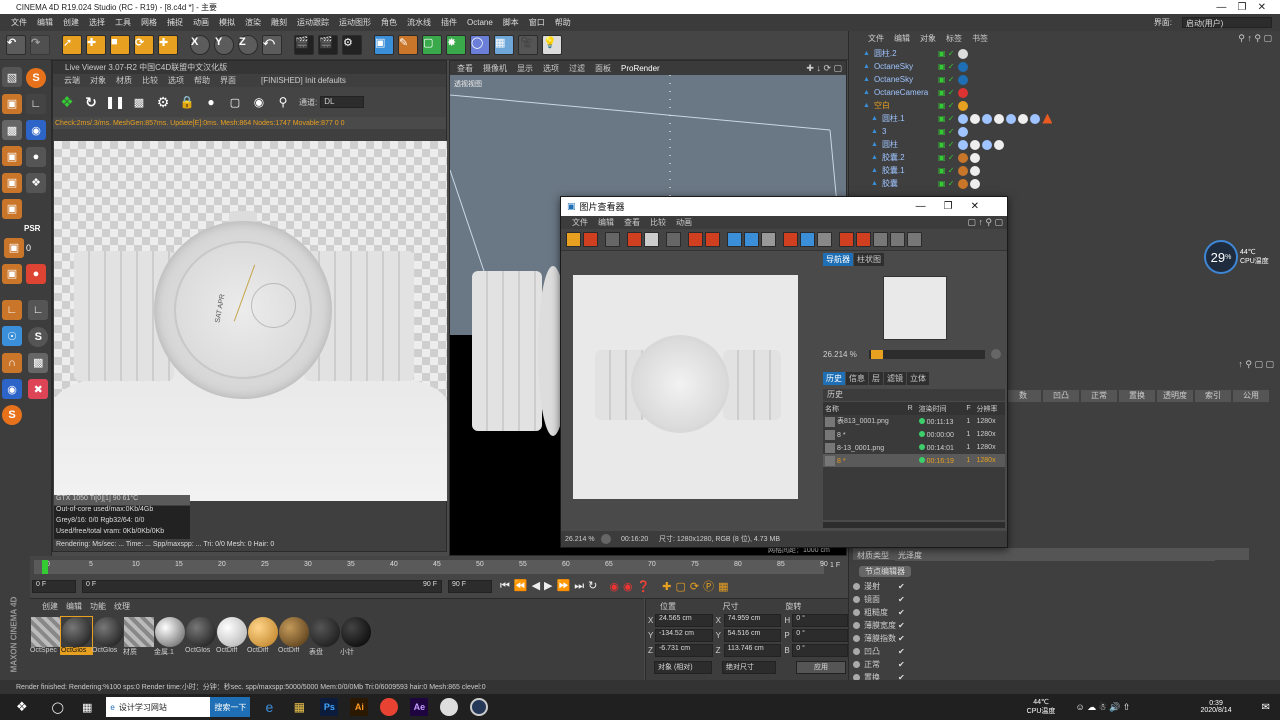  I want to click on size-field: 54.516 cm, so click(752, 635).